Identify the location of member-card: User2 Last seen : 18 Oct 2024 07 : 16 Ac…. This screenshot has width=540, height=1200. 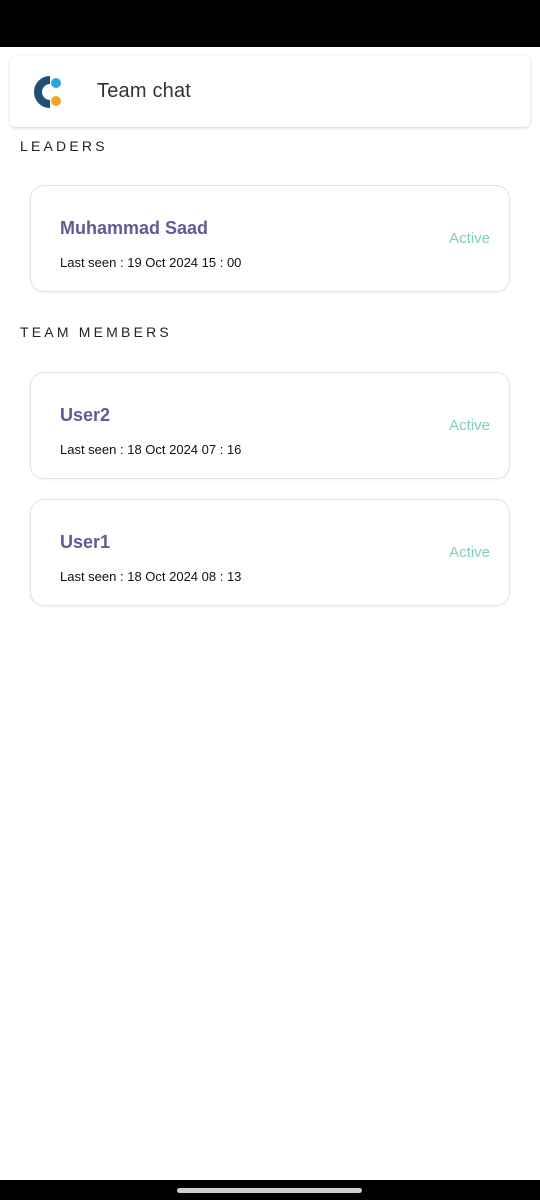
(270, 425).